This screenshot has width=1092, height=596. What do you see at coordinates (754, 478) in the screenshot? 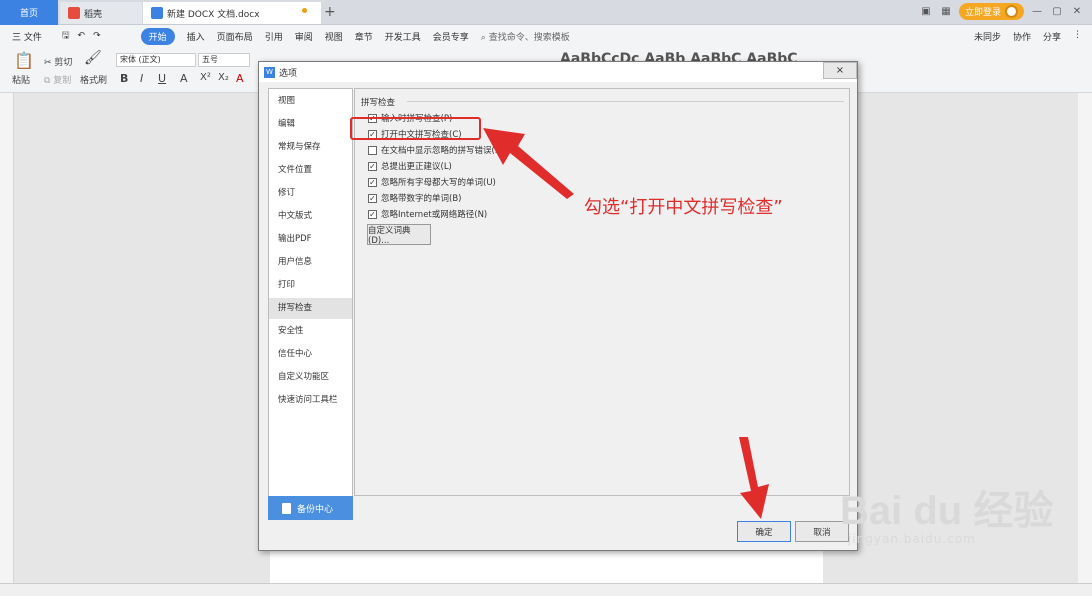
I see `arrow-to-ok-icon` at bounding box center [754, 478].